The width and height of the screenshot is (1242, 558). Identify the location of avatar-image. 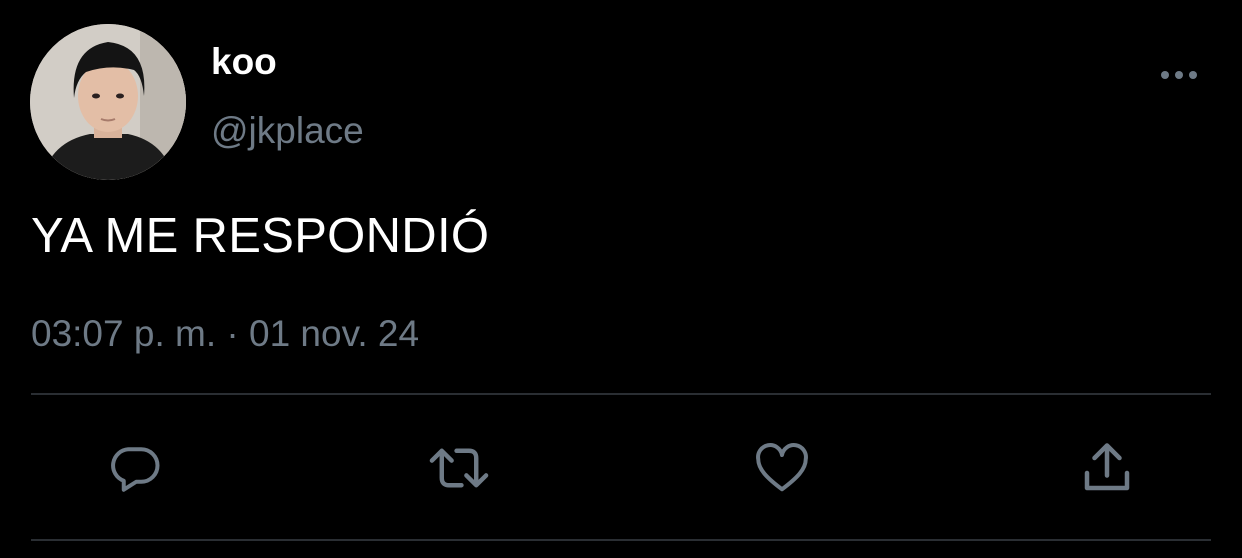
(108, 102).